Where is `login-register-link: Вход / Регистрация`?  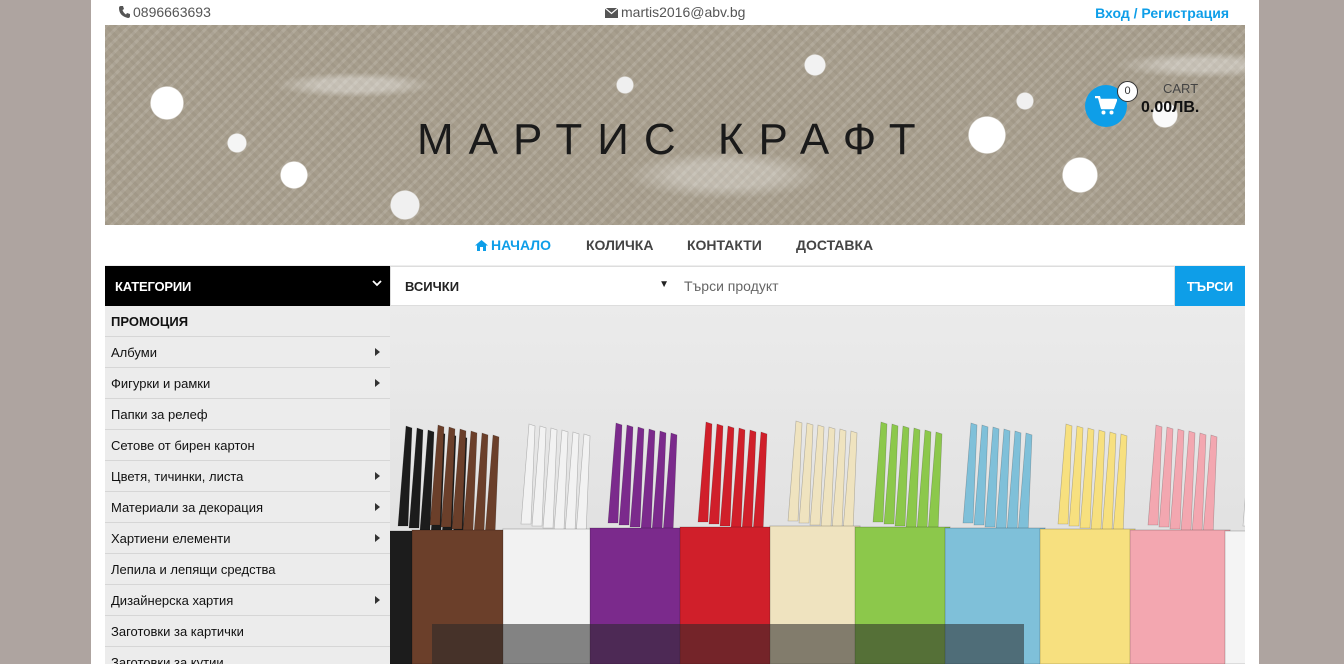 login-register-link: Вход / Регистрация is located at coordinates (1162, 13).